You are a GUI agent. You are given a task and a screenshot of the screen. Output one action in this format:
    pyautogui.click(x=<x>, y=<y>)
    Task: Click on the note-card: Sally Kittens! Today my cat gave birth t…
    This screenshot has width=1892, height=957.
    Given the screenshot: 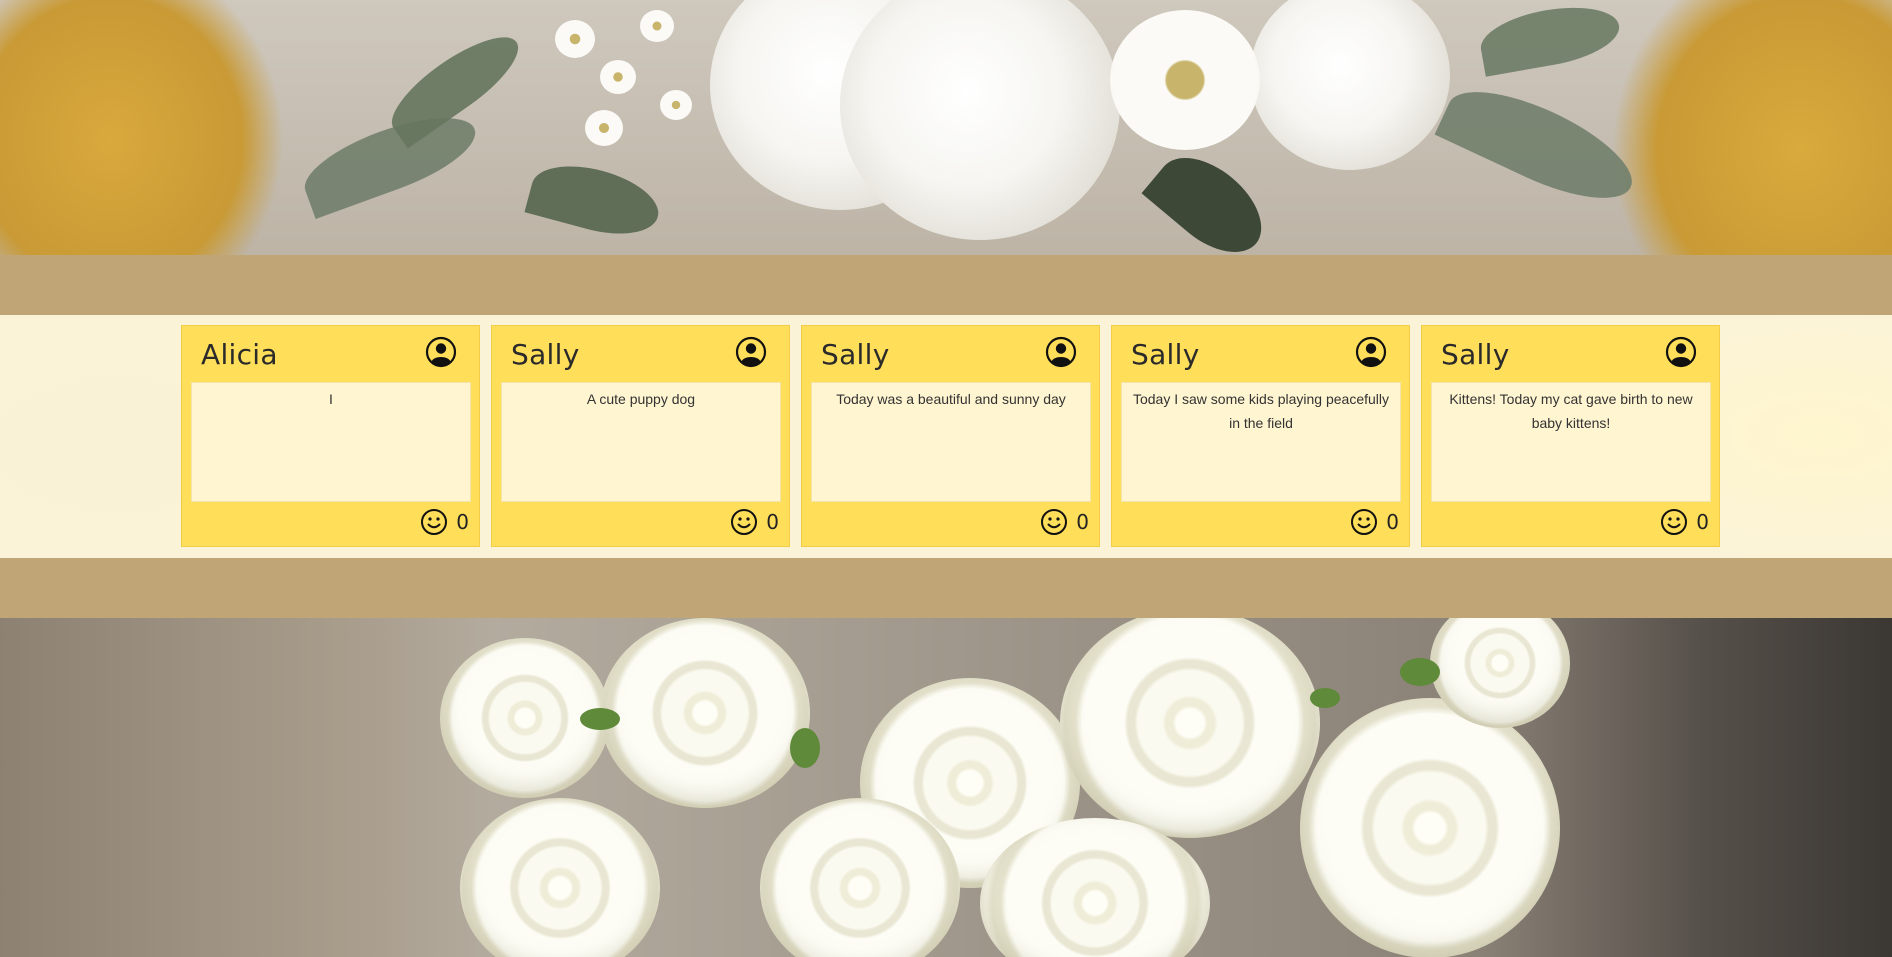 What is the action you would take?
    pyautogui.click(x=1570, y=436)
    